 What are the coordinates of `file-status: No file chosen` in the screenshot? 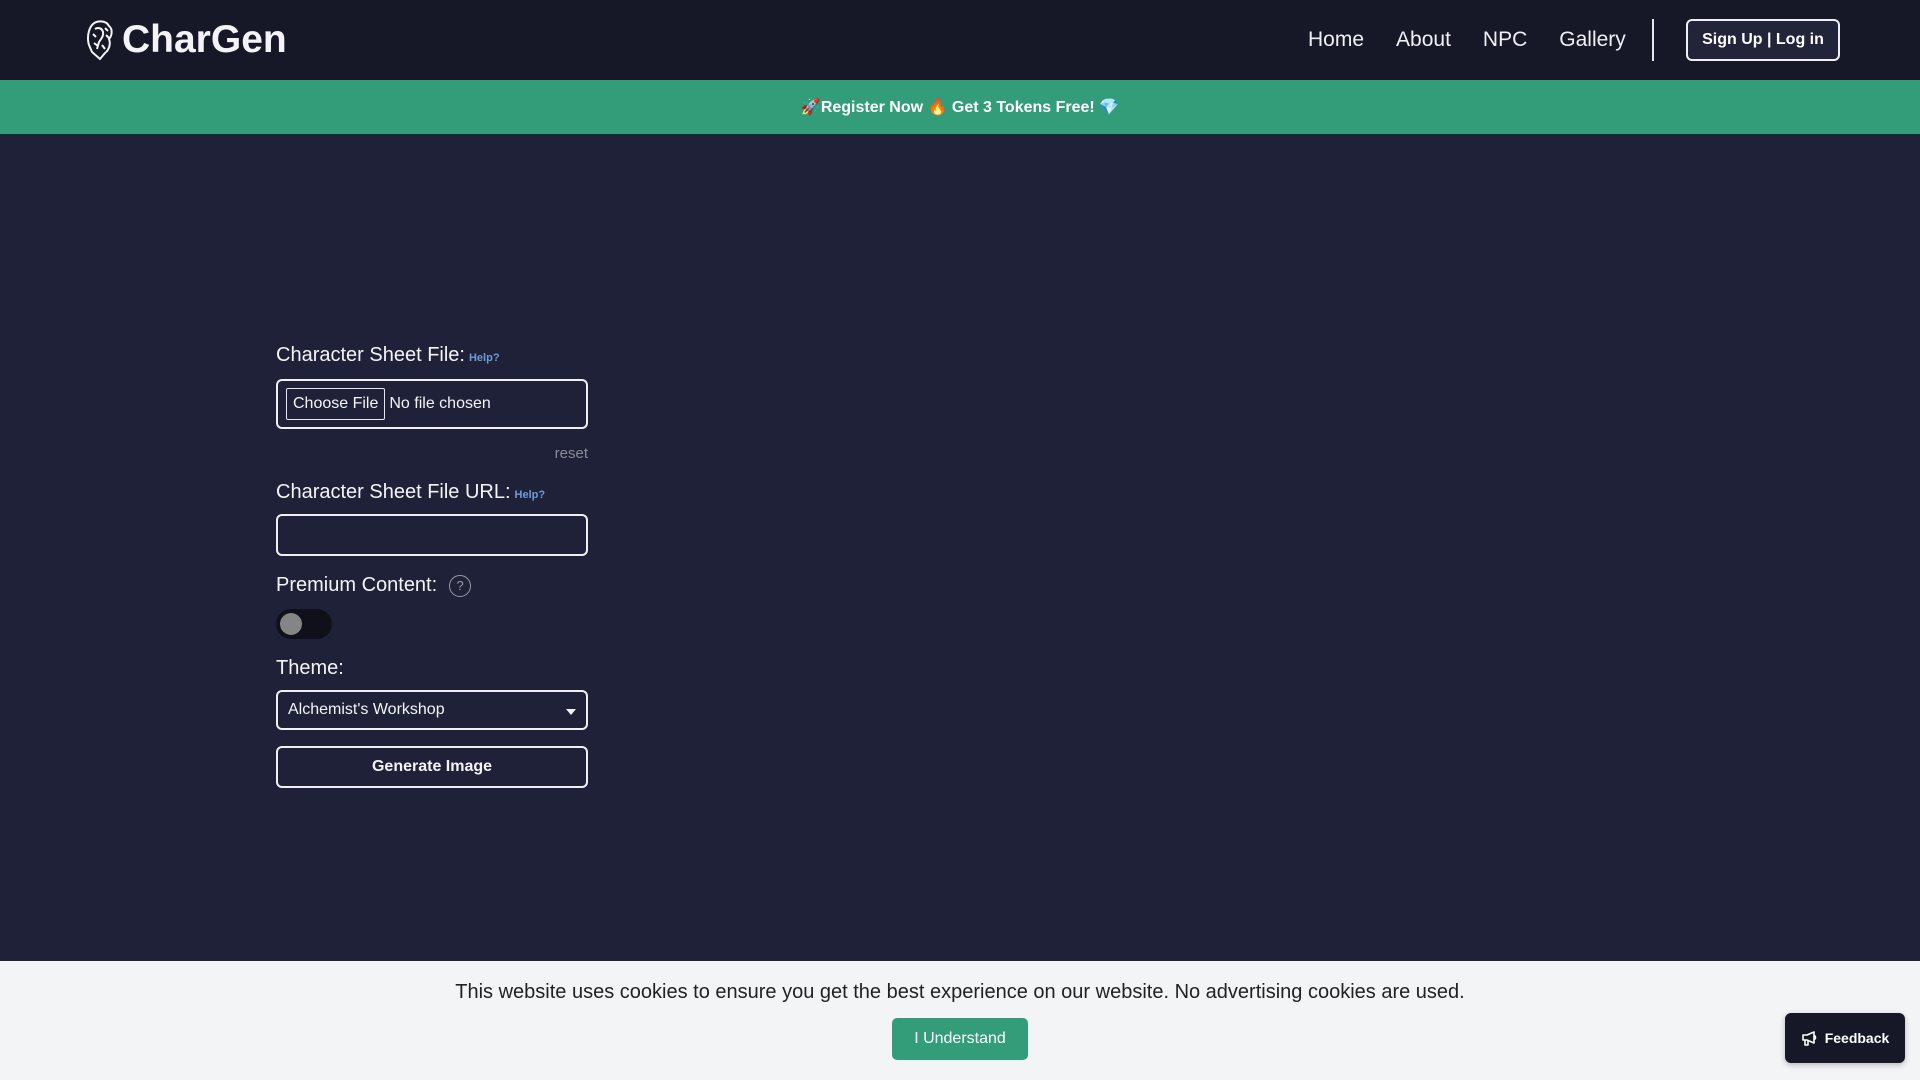 It's located at (440, 403).